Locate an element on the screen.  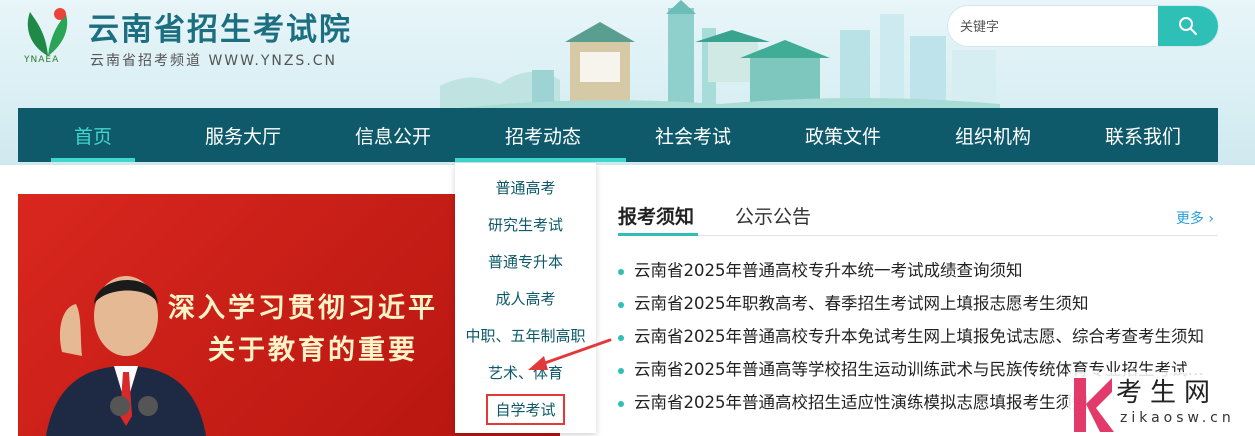
search-button is located at coordinates (1188, 26).